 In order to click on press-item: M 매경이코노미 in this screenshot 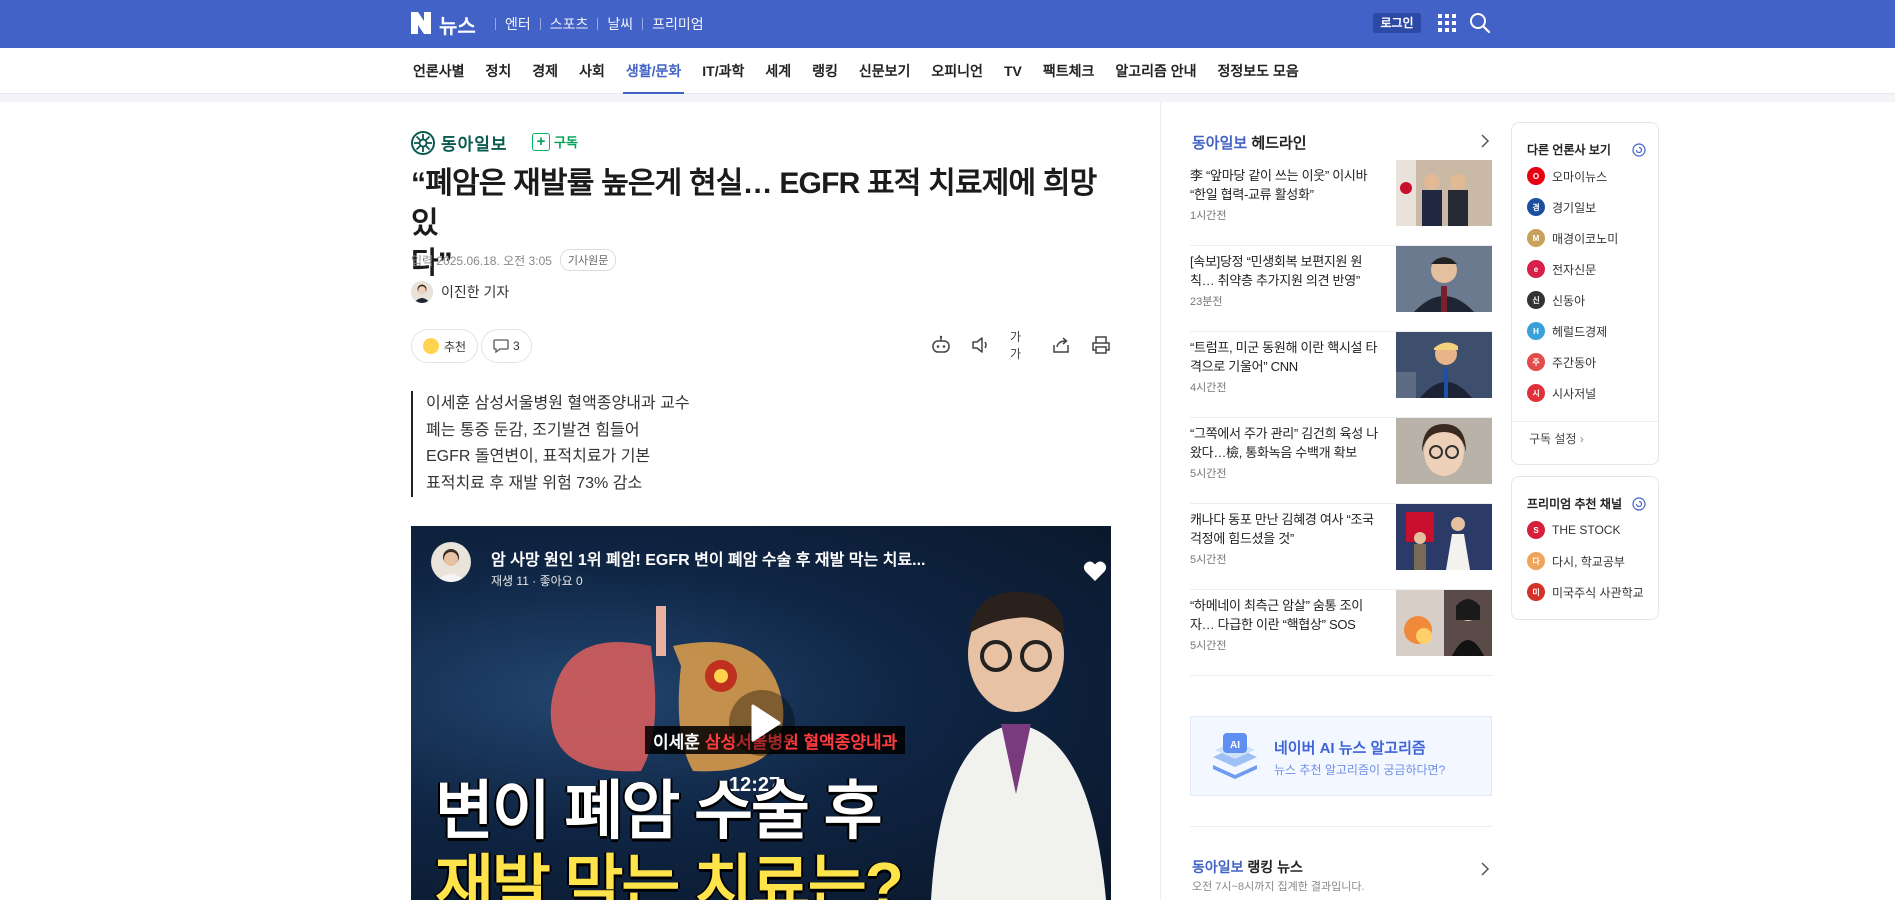, I will do `click(1572, 238)`.